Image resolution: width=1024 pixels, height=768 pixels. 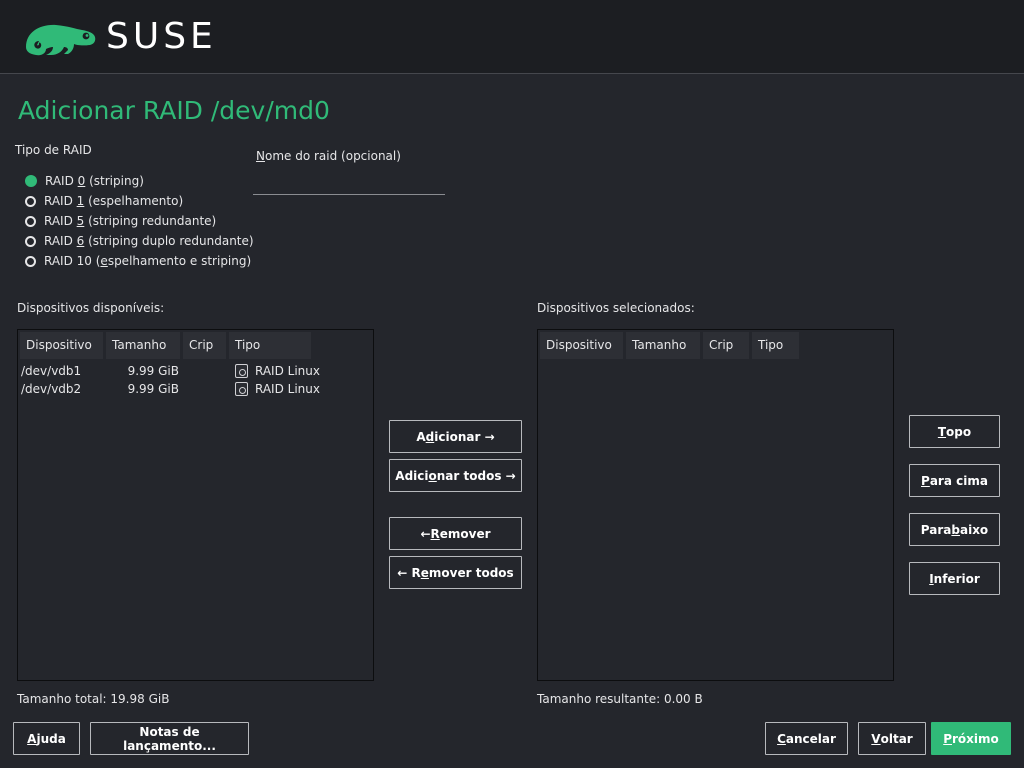 I want to click on top-bar: SUSE, so click(x=512, y=37).